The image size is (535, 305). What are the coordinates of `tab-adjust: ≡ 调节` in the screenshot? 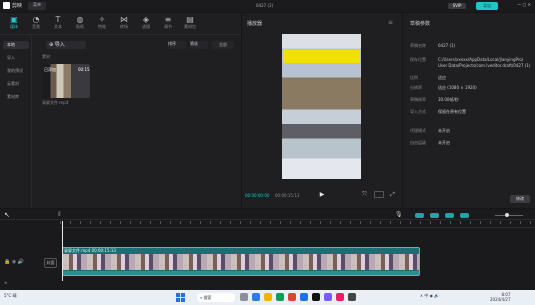 It's located at (168, 22).